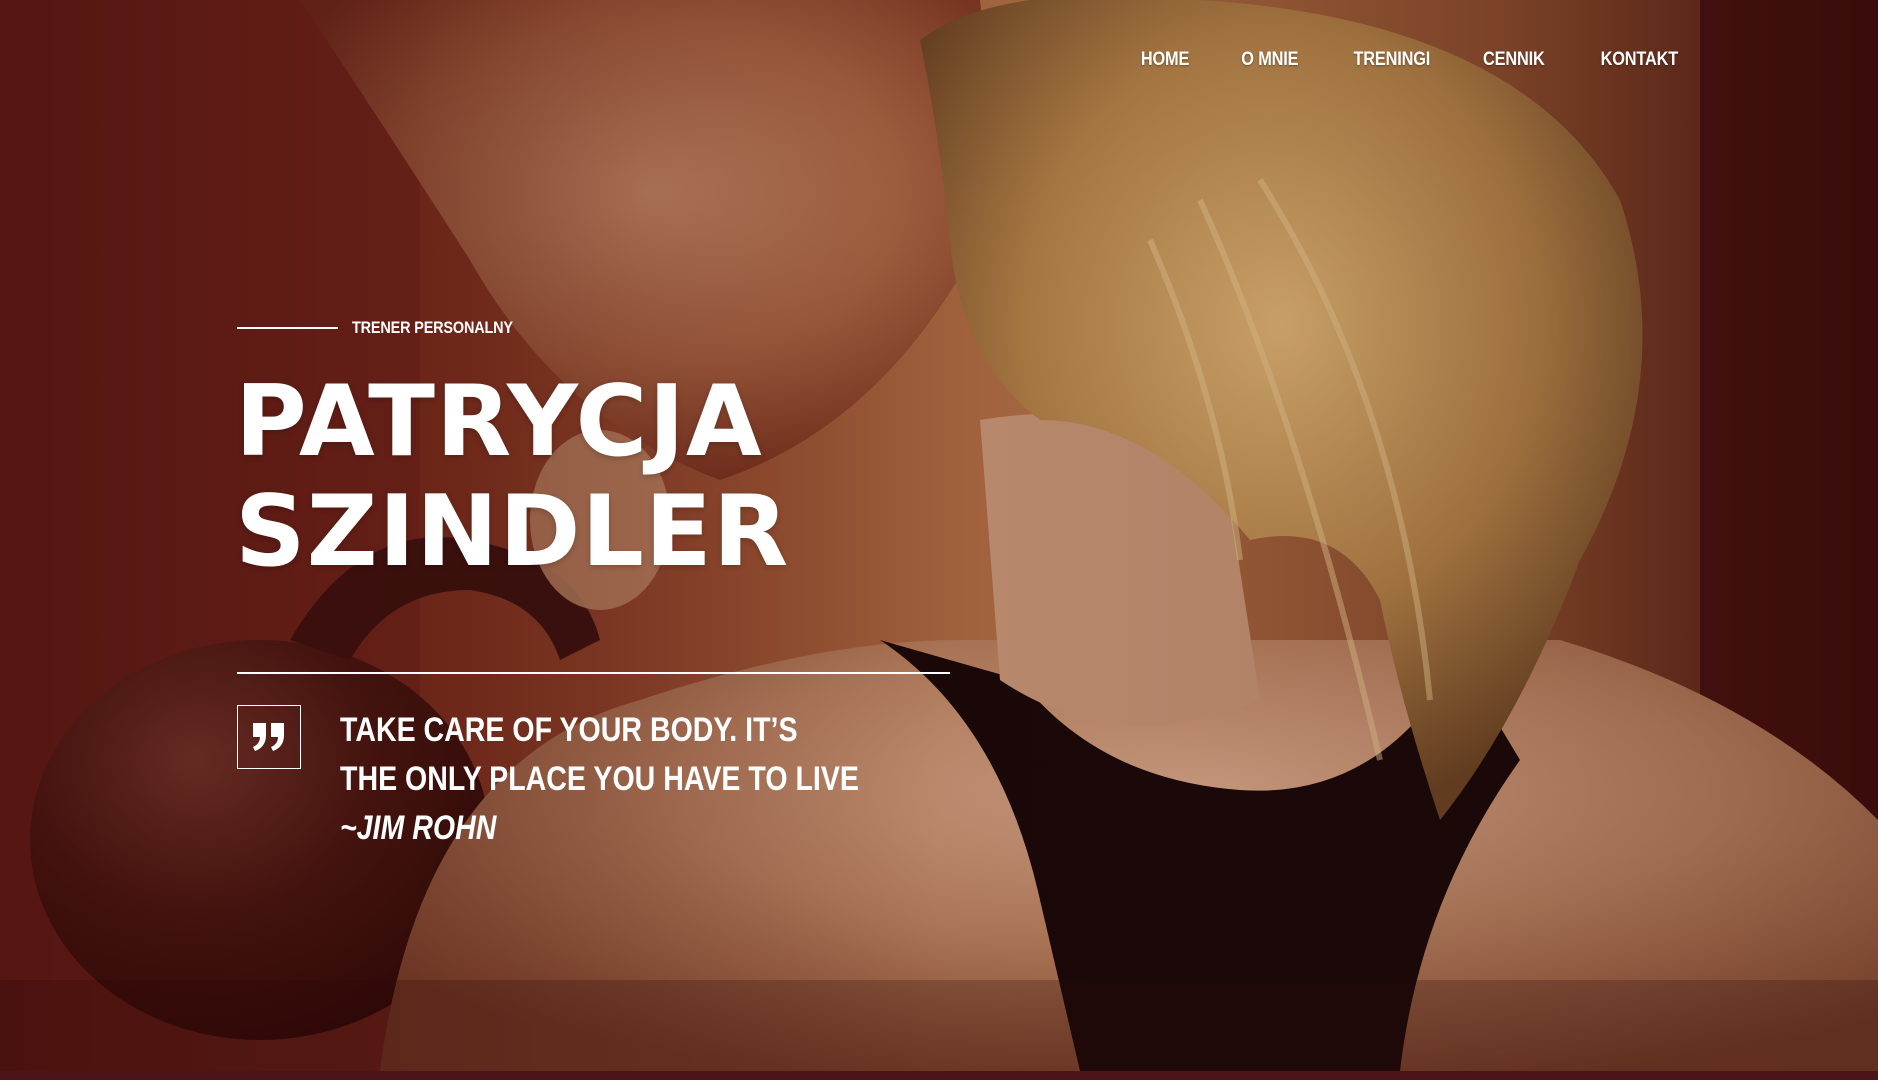  I want to click on hero-title-first-name: PATRYCJA, so click(499, 422).